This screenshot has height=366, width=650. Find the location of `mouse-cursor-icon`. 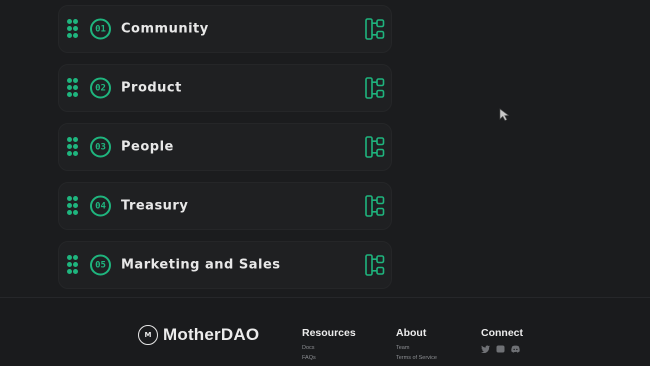

mouse-cursor-icon is located at coordinates (504, 114).